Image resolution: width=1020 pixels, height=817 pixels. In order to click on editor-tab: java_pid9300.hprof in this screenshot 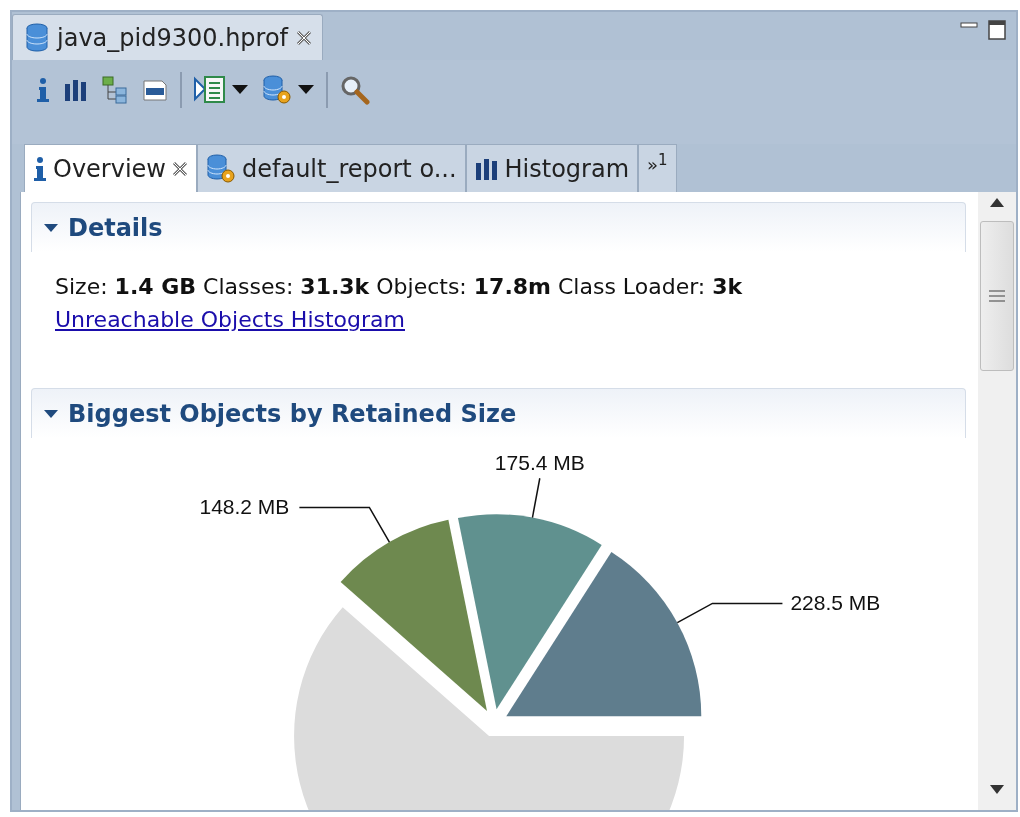, I will do `click(168, 37)`.